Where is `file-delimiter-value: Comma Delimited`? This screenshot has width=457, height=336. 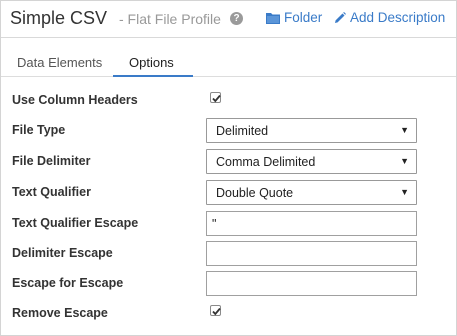 file-delimiter-value: Comma Delimited is located at coordinates (266, 162).